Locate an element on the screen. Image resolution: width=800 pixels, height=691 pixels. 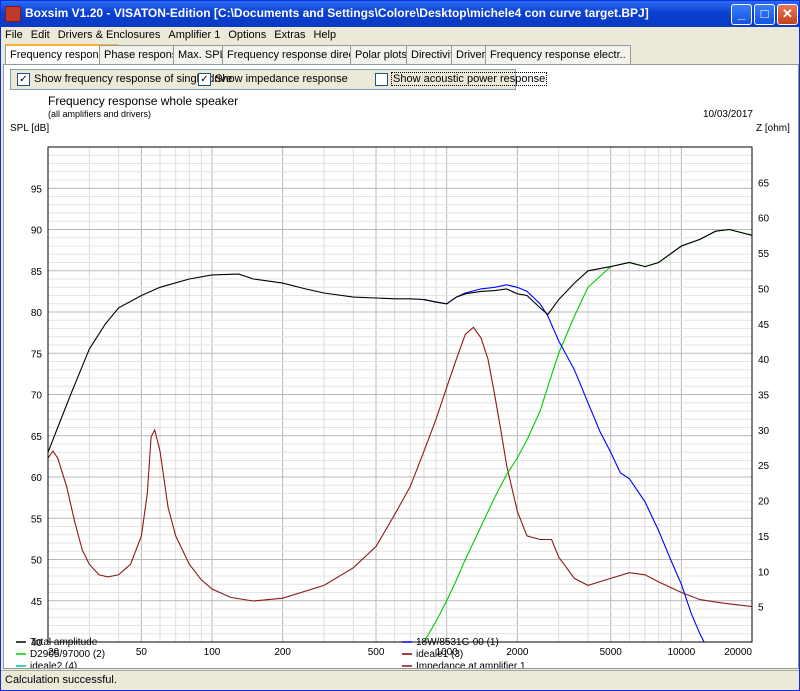
legend-label: D2905/97000 (2) is located at coordinates (67, 654).